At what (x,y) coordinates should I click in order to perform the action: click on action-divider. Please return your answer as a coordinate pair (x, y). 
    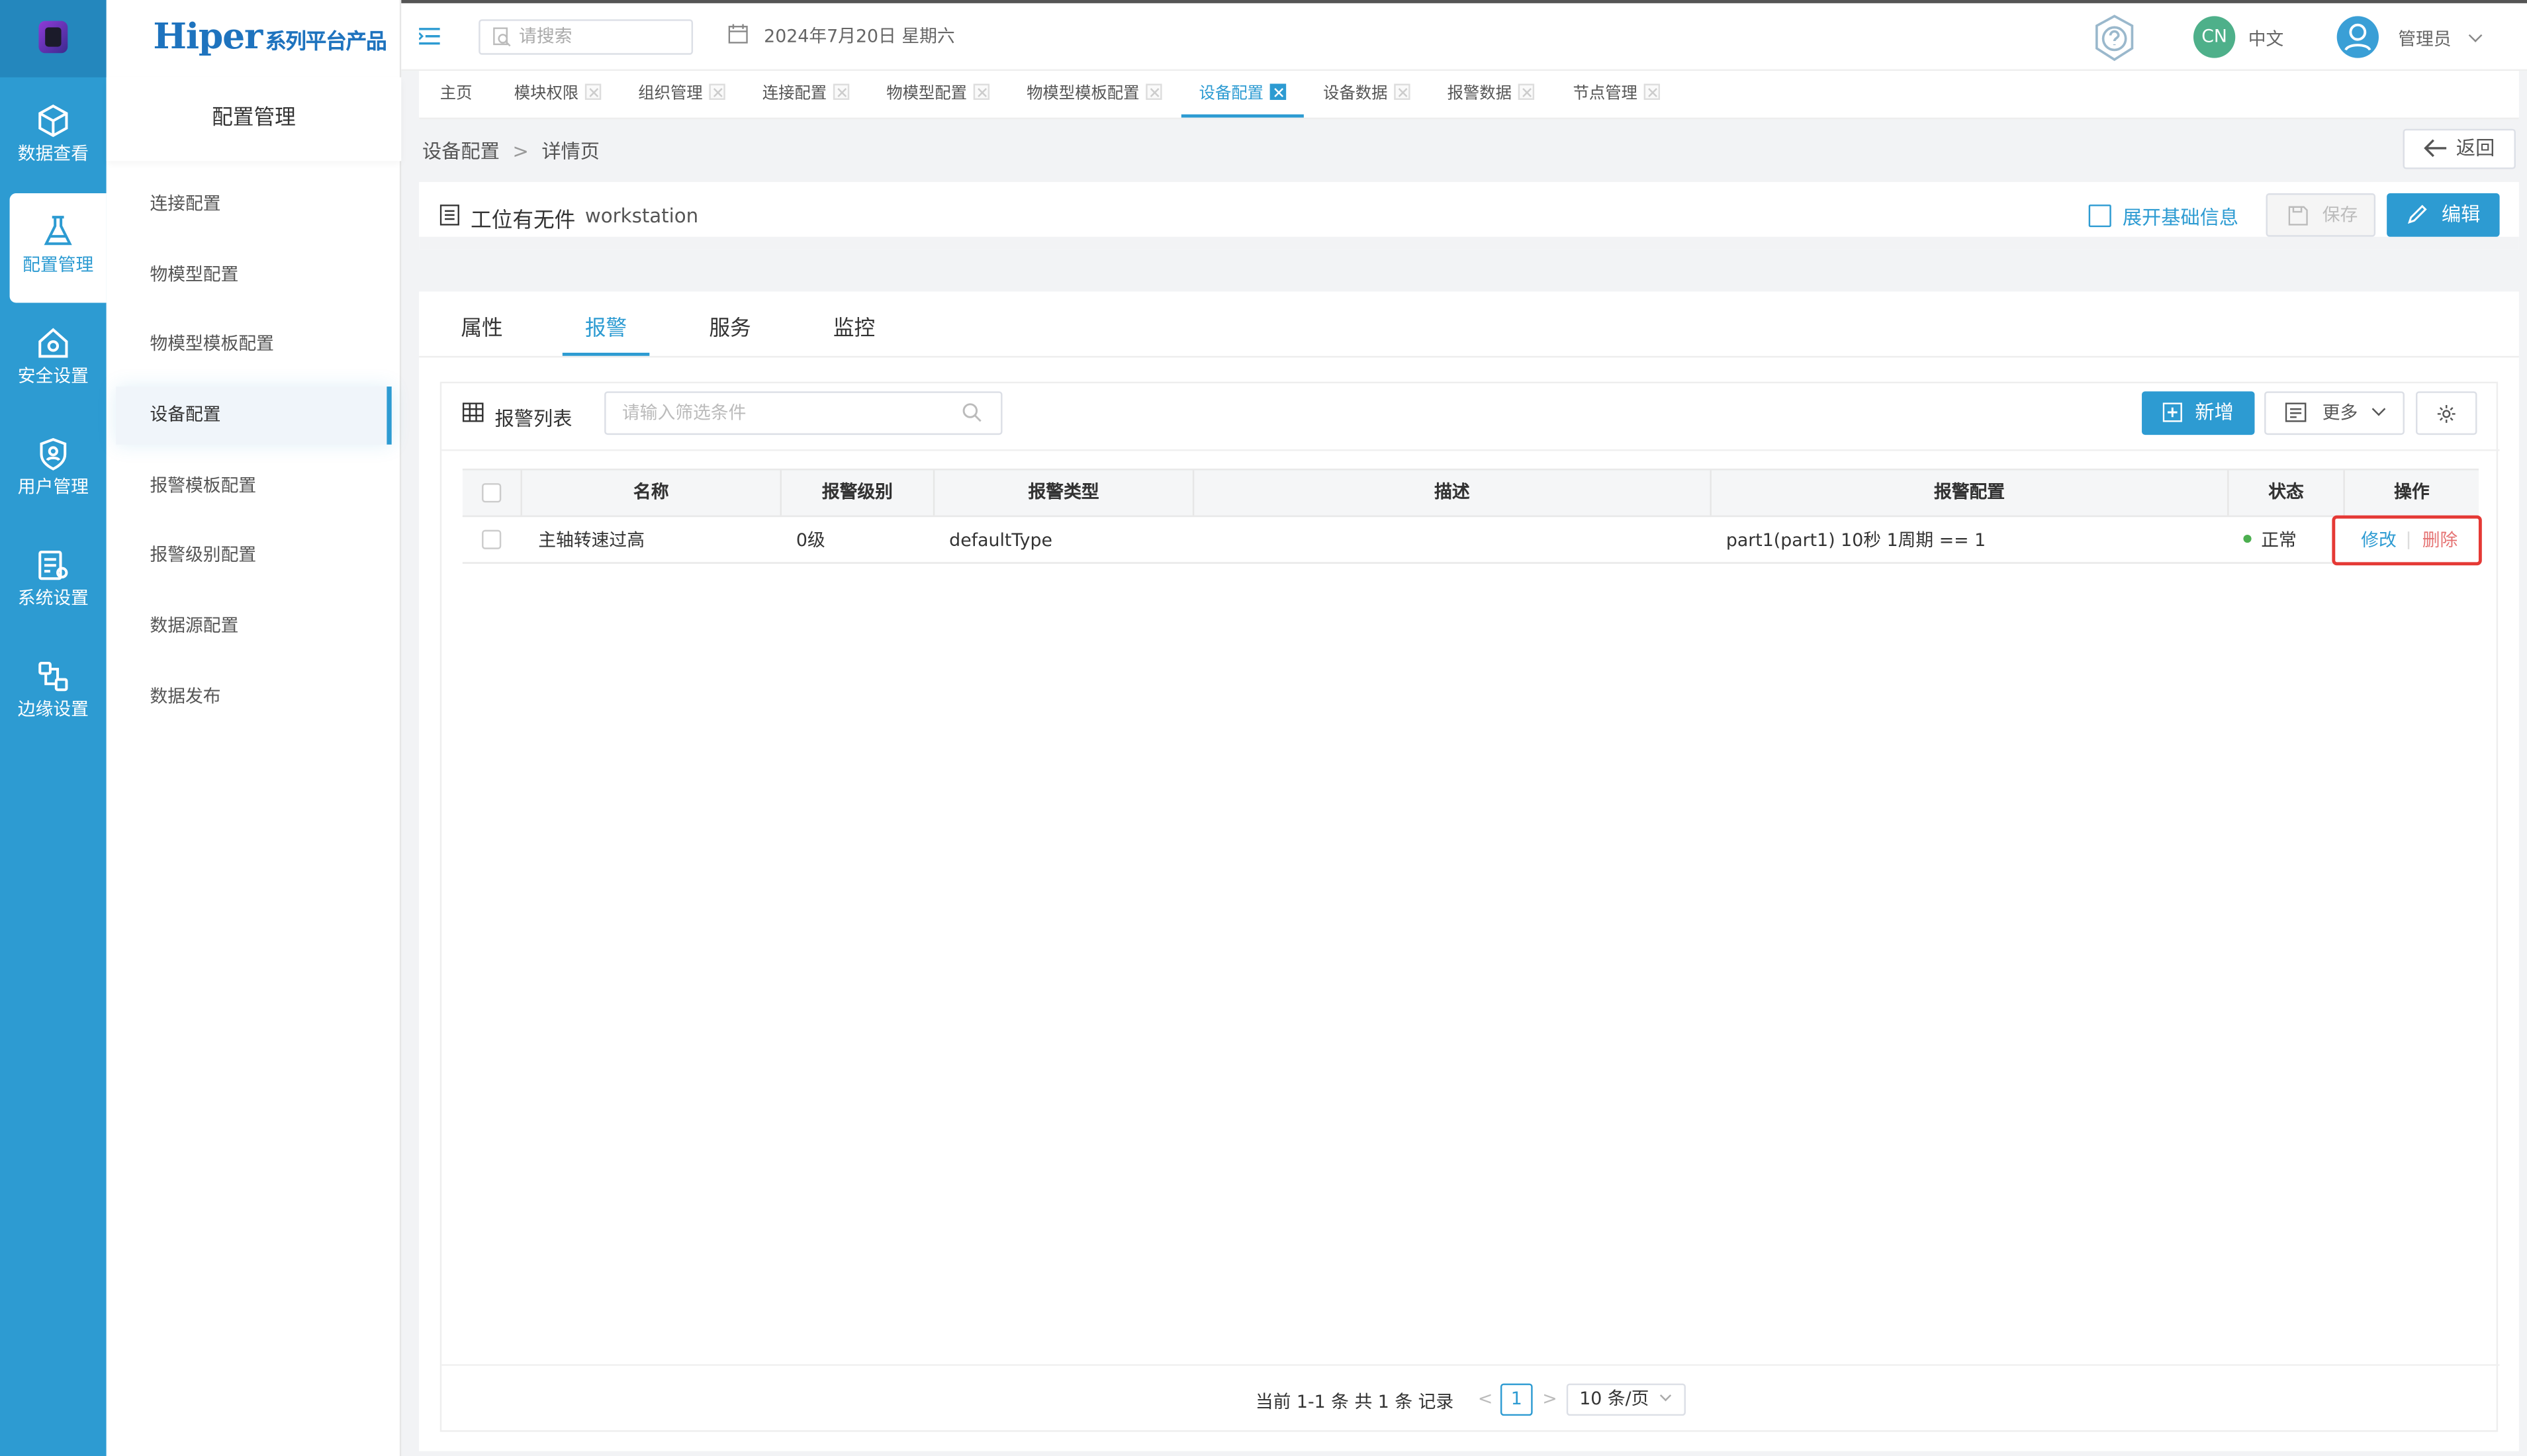
    Looking at the image, I should click on (2408, 540).